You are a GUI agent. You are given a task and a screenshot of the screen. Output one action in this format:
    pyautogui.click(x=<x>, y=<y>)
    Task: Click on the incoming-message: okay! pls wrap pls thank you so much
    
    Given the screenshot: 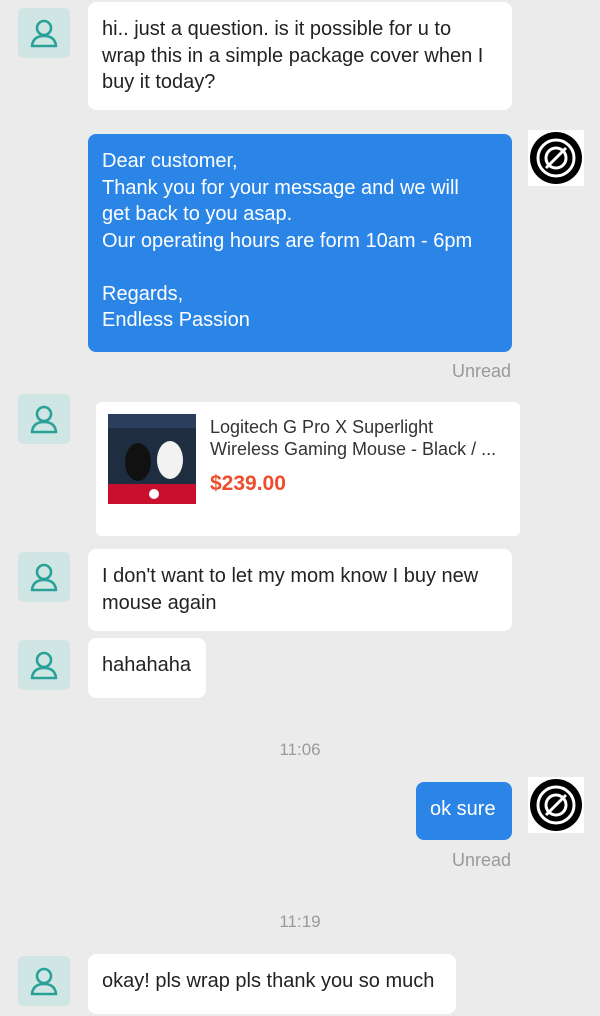 What is the action you would take?
    pyautogui.click(x=272, y=984)
    